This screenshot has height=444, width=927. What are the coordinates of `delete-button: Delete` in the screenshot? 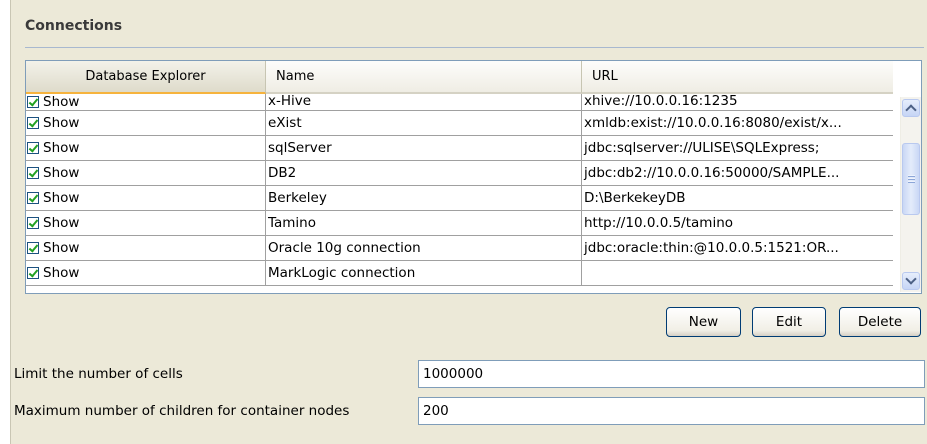 It's located at (880, 322).